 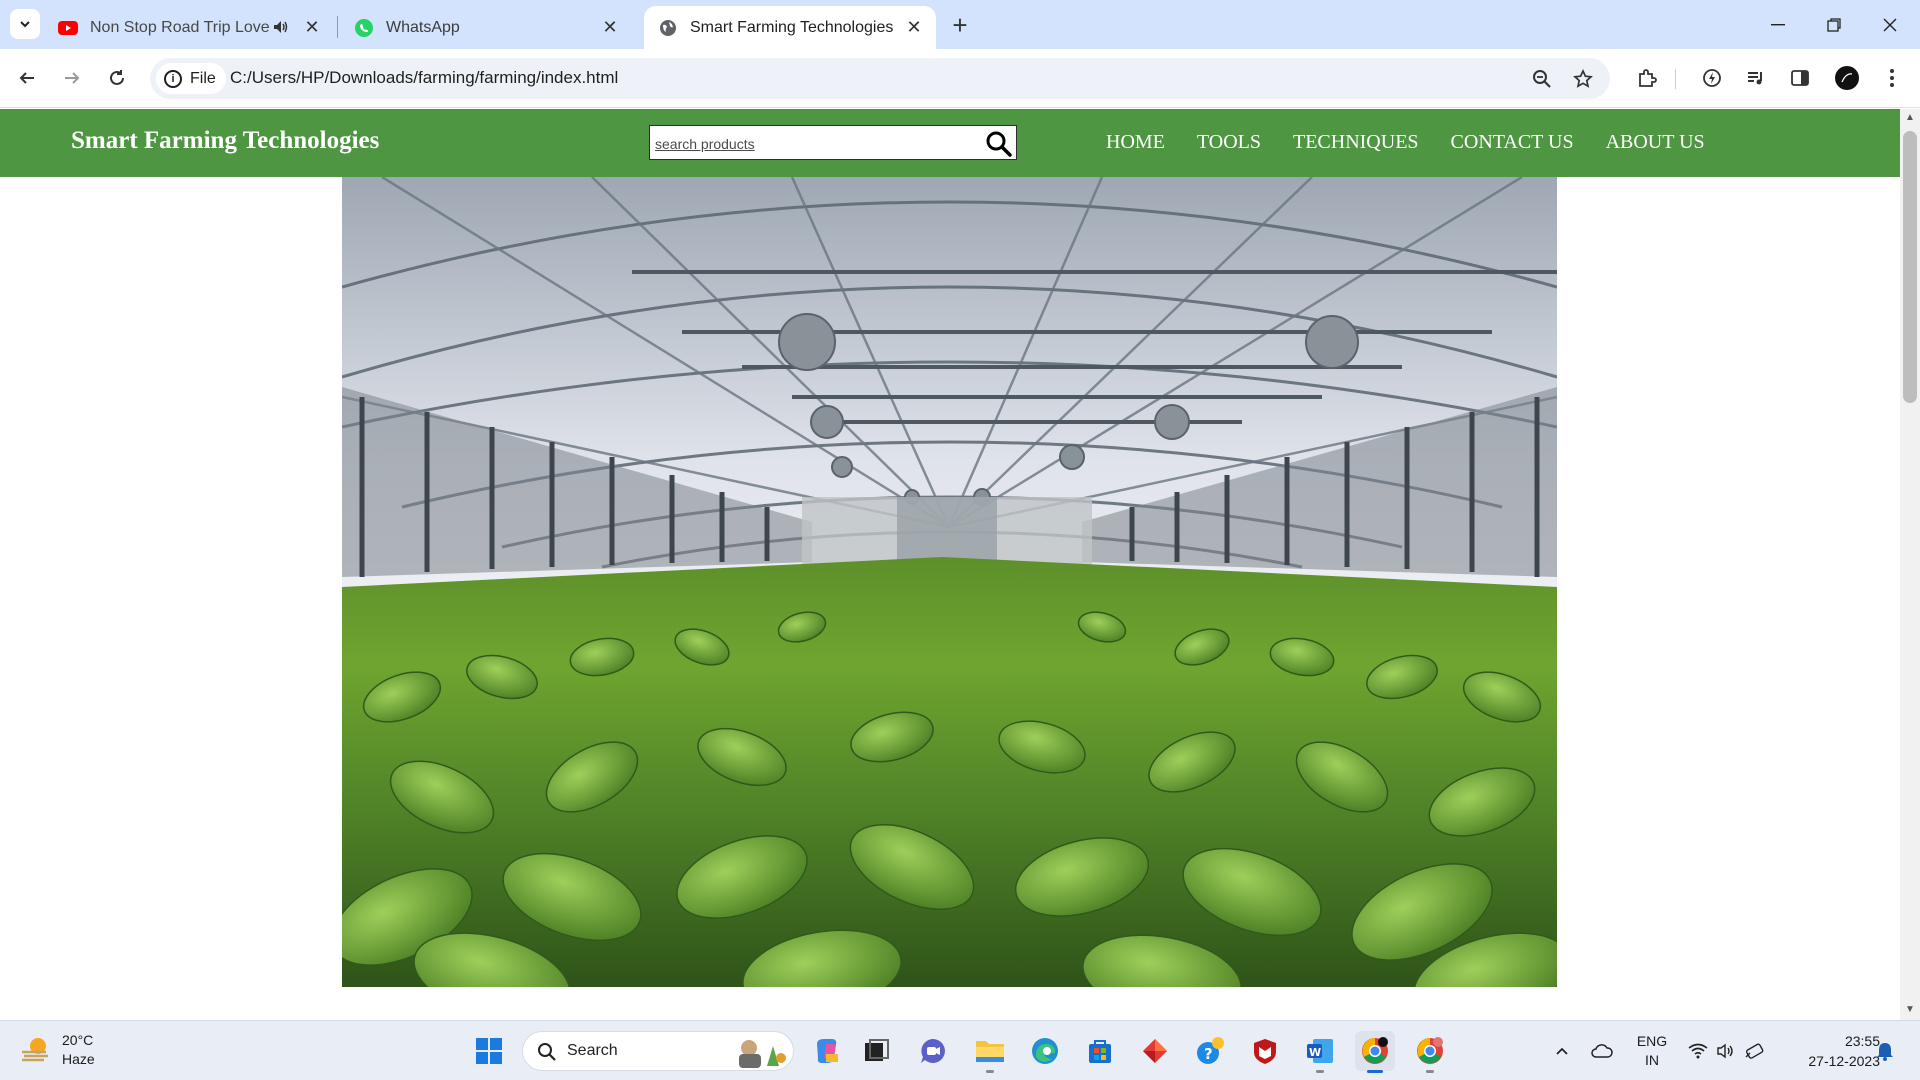 What do you see at coordinates (337, 27) in the screenshot?
I see `tab-separator` at bounding box center [337, 27].